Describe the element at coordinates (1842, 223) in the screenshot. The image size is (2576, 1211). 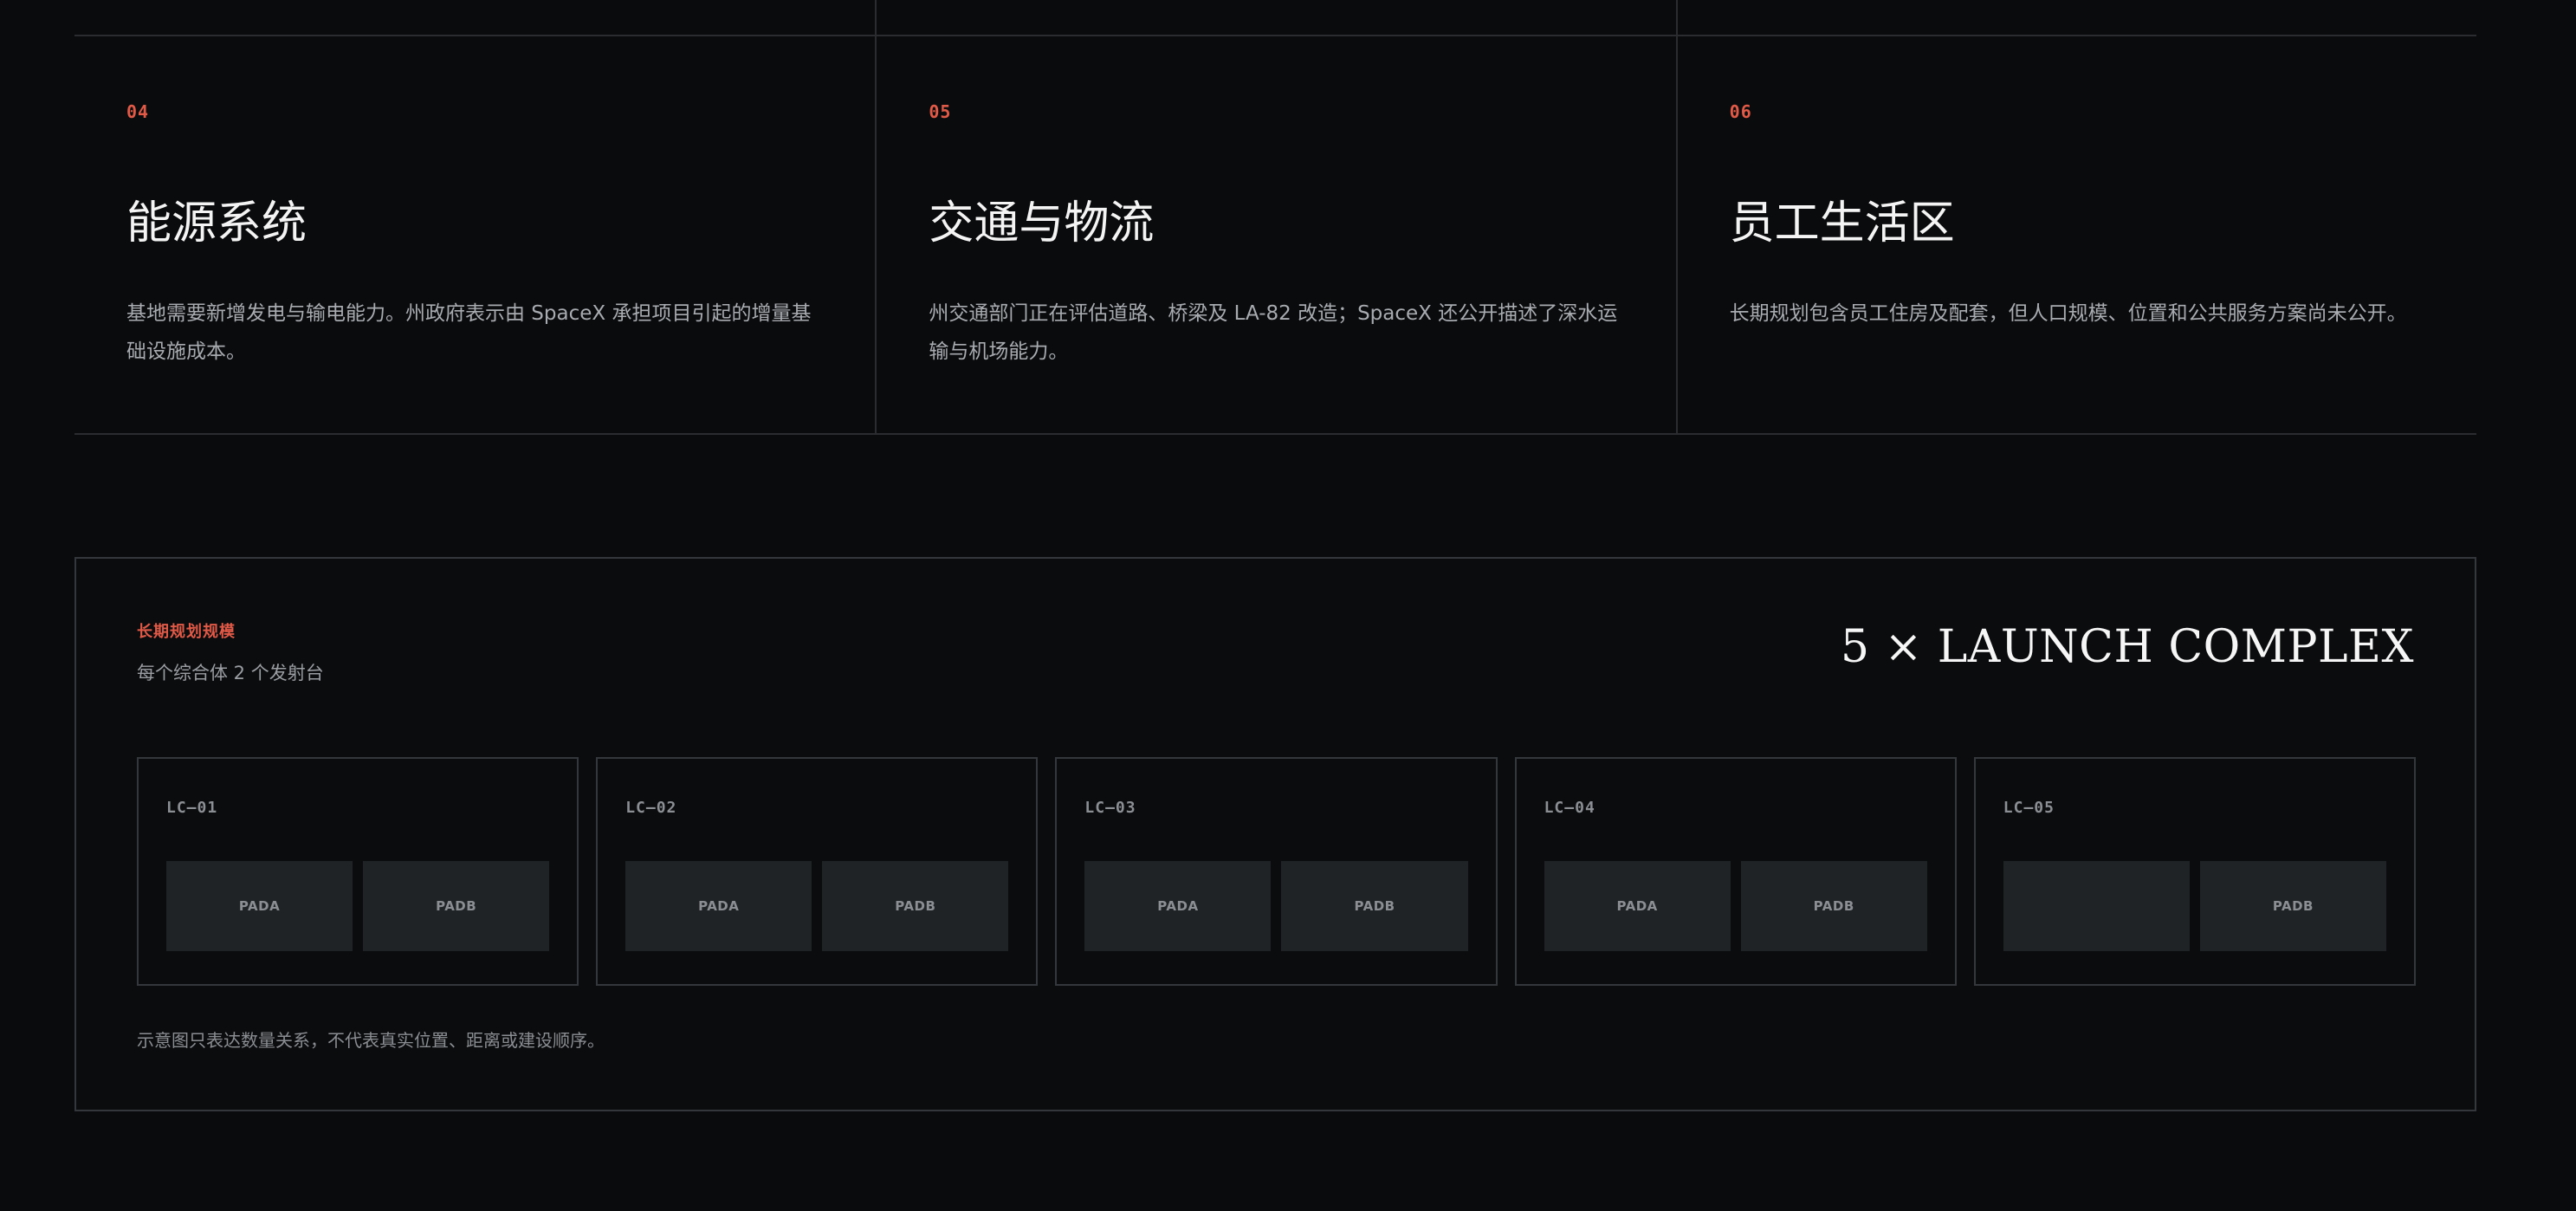
I see `card-title: 员工生活区` at that location.